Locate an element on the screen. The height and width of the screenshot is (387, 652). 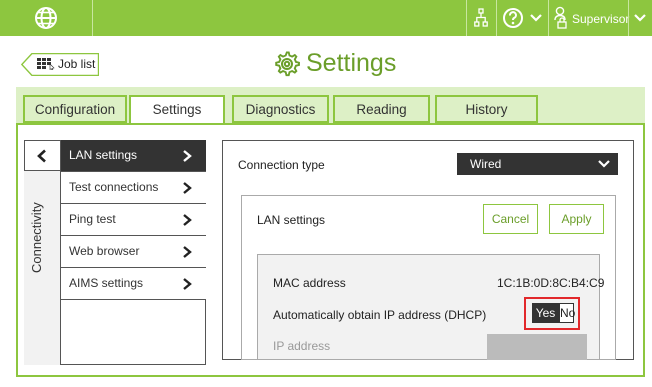
tab-settings: Settings is located at coordinates (177, 110).